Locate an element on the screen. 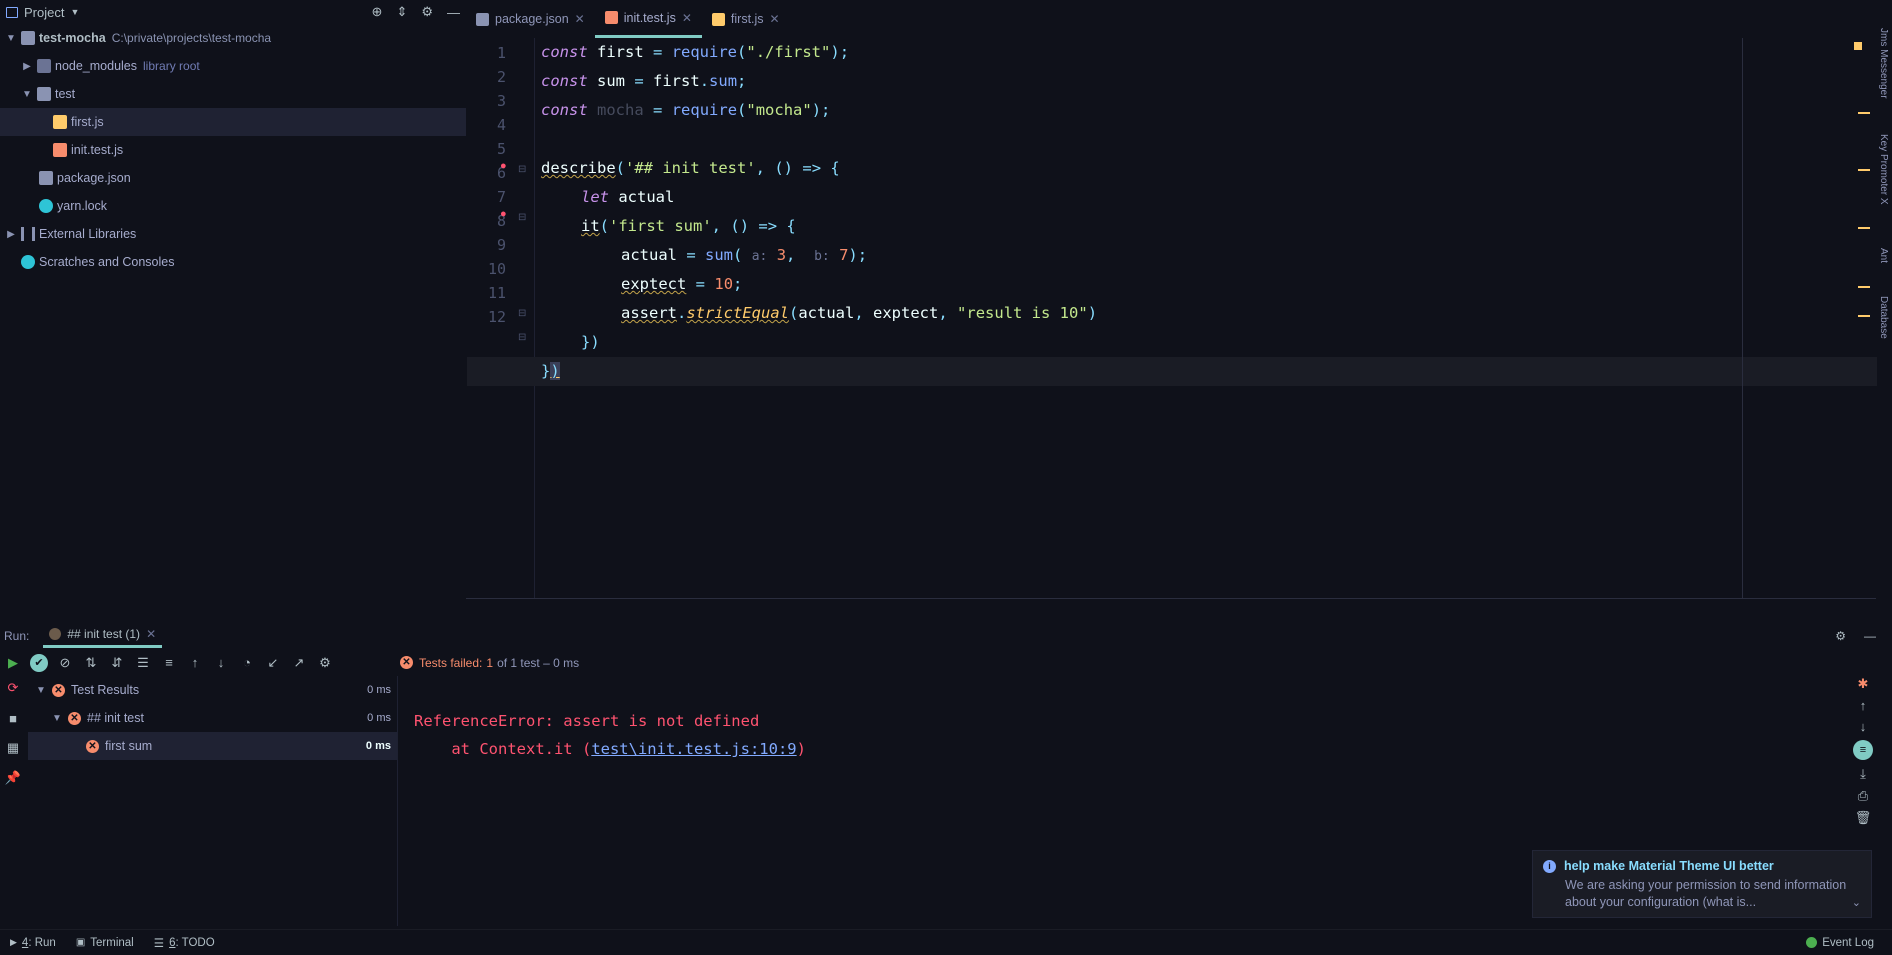 This screenshot has width=1892, height=955. result-time: 0 ms is located at coordinates (378, 746).